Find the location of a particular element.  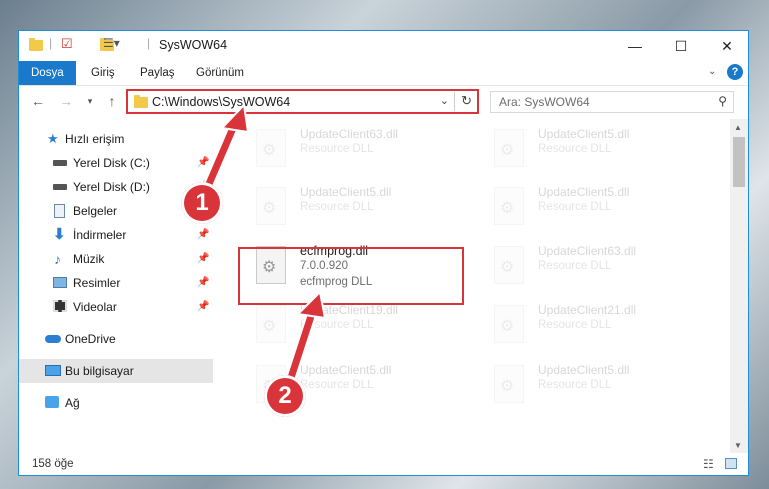

sidebar-item-videos: Videolar 📌 is located at coordinates (116, 307).